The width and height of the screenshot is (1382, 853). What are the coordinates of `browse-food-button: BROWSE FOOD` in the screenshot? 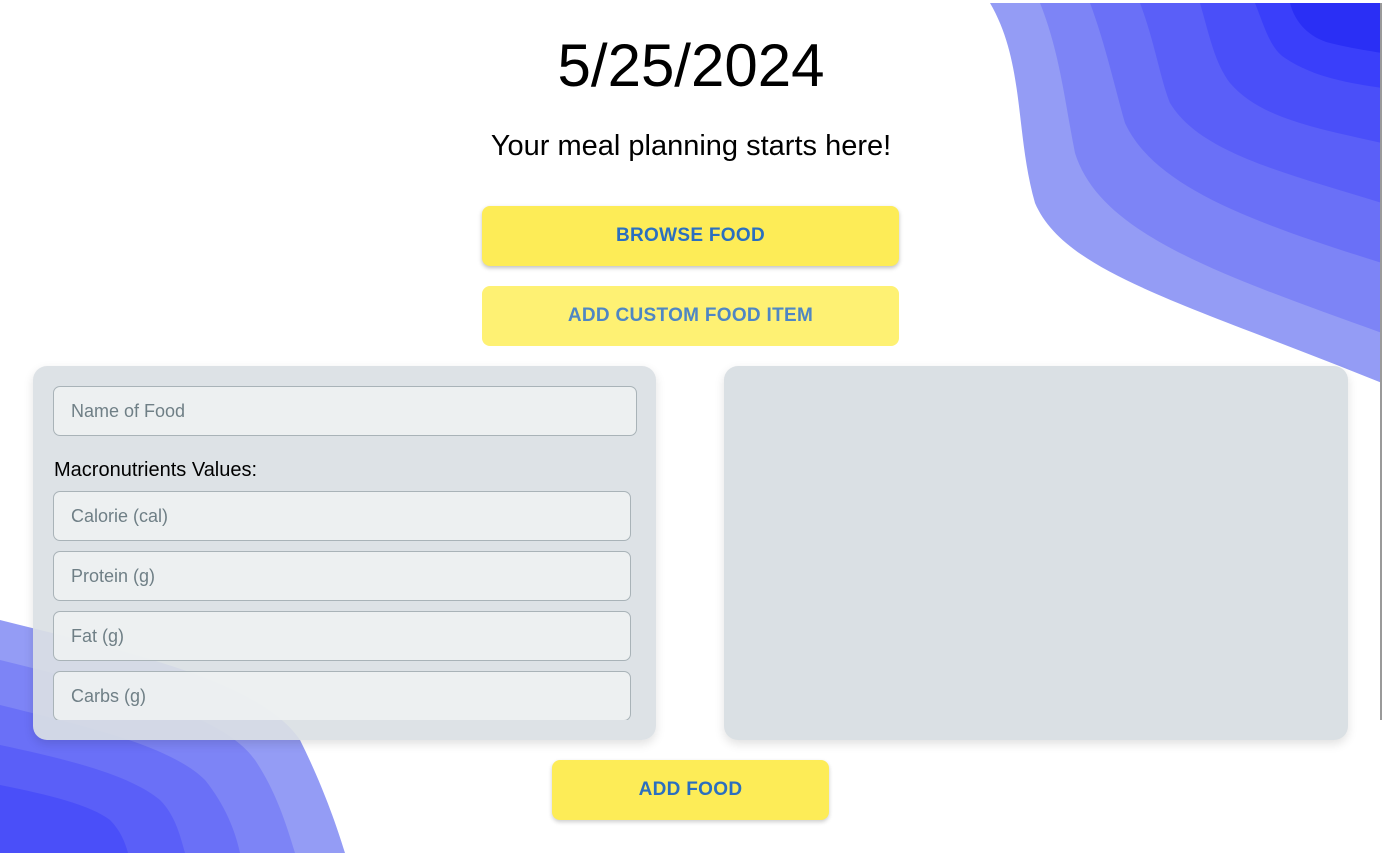 It's located at (690, 236).